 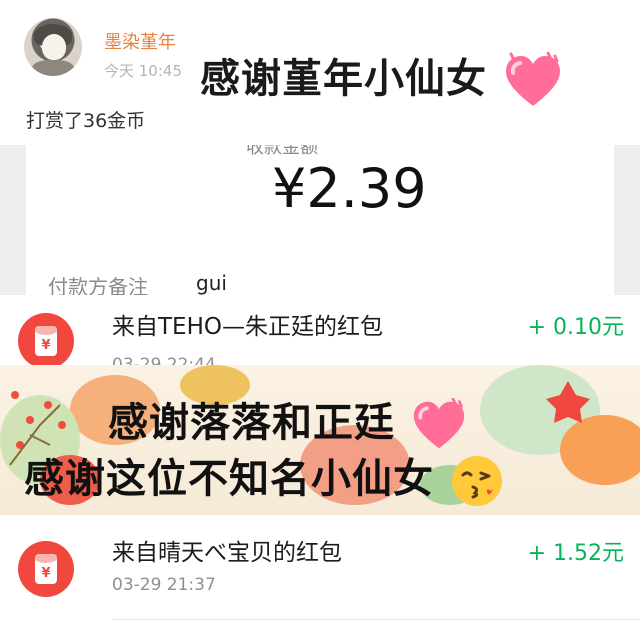 I want to click on red-packet-amount: + 0.10元, so click(x=575, y=327).